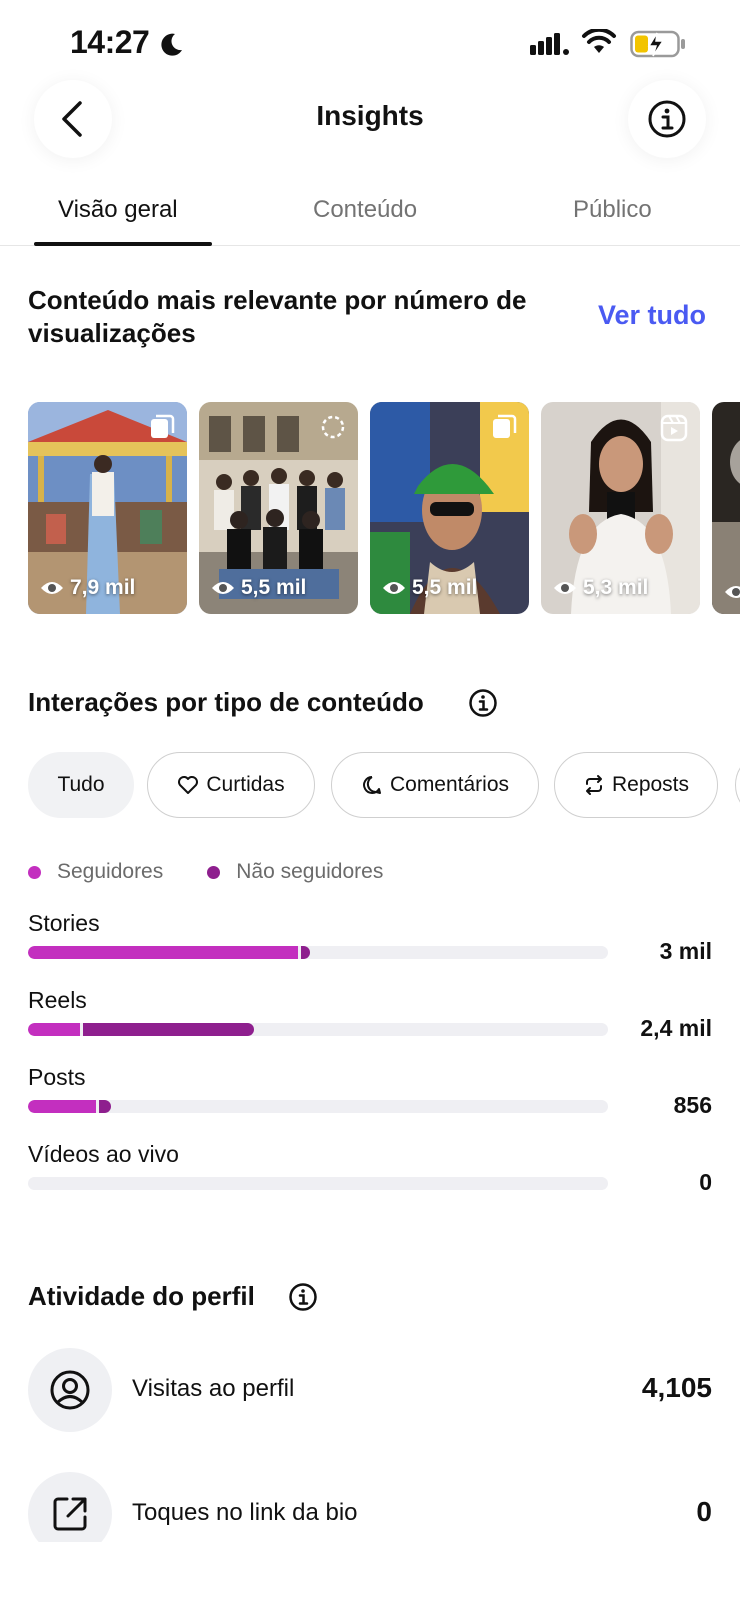 Image resolution: width=740 pixels, height=1600 pixels. What do you see at coordinates (612, 210) in the screenshot?
I see `tab-audience: Público` at bounding box center [612, 210].